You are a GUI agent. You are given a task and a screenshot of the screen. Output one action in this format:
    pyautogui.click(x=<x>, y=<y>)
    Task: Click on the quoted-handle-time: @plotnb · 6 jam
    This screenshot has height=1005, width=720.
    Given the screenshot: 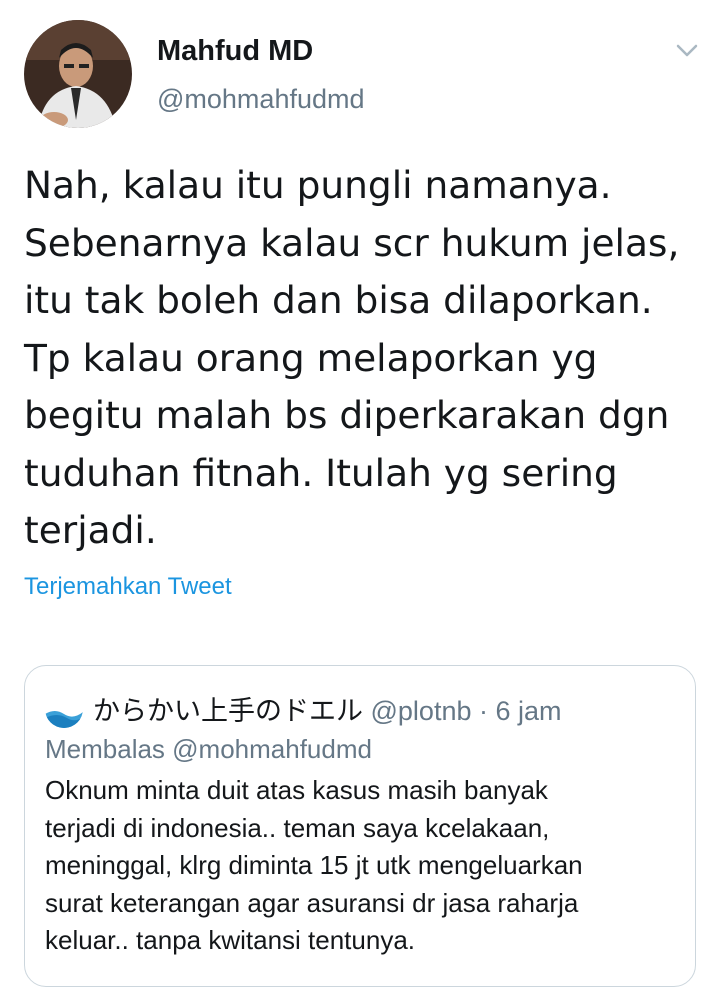 What is the action you would take?
    pyautogui.click(x=462, y=711)
    